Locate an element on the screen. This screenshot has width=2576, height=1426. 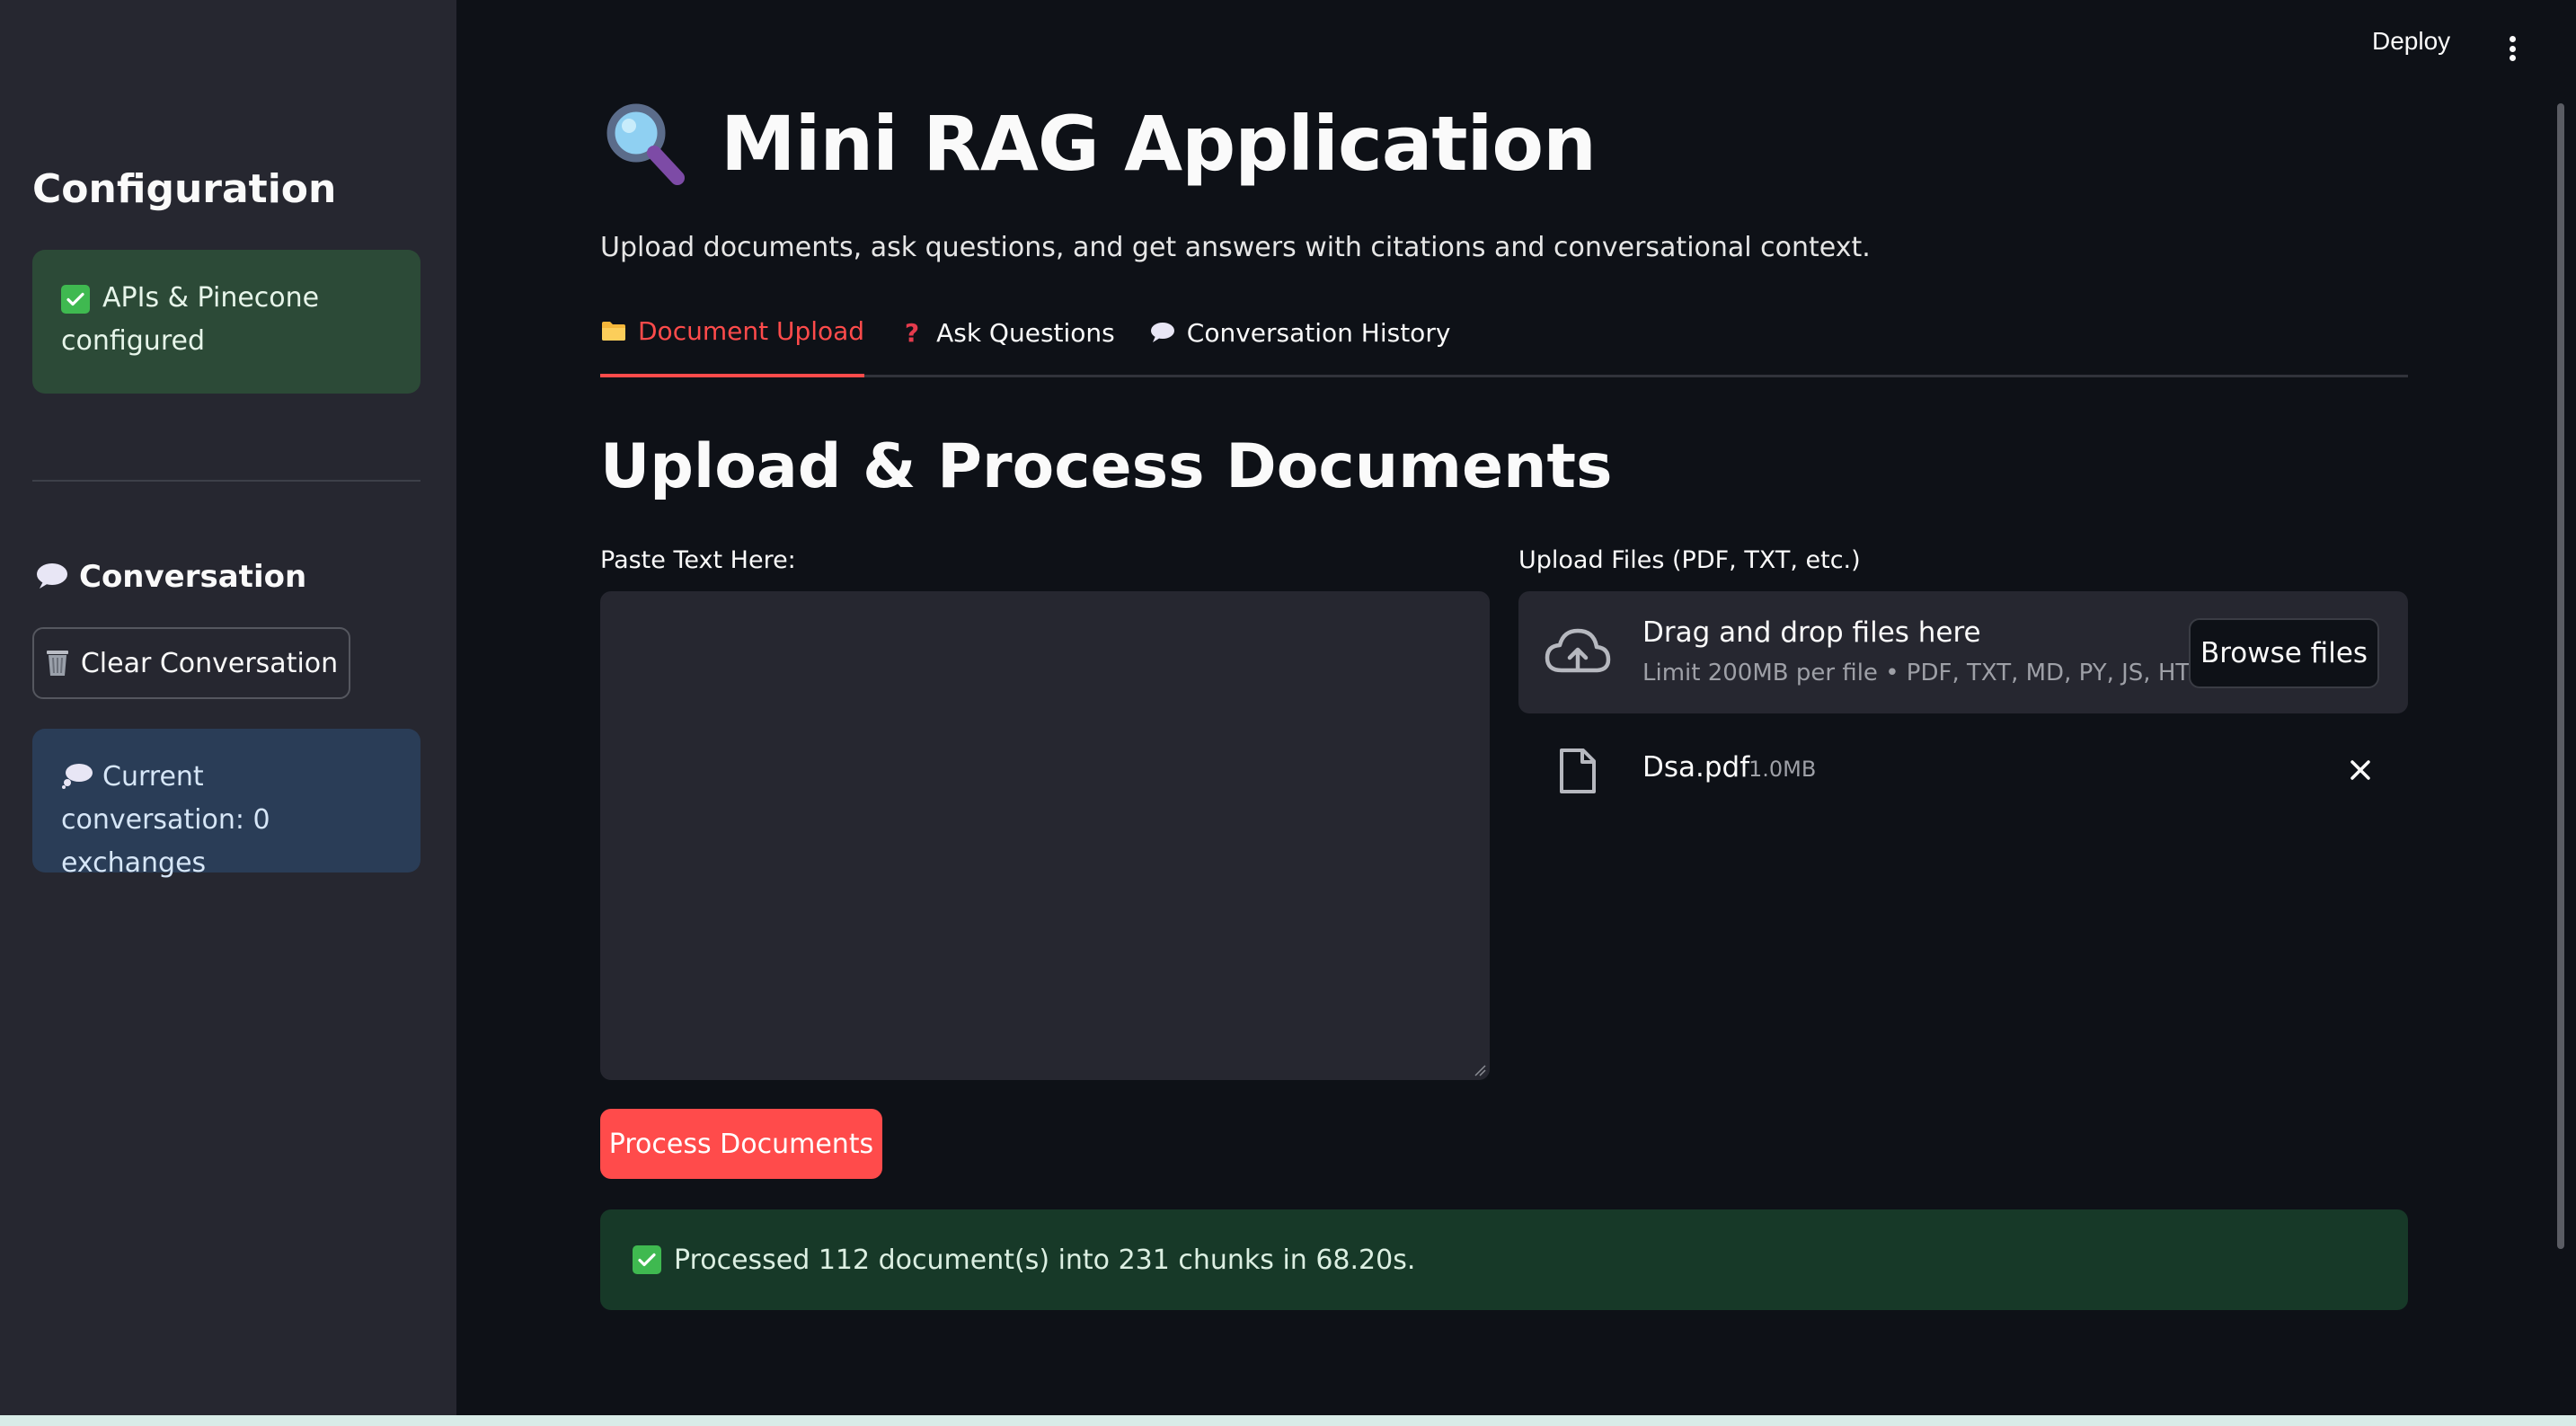
folder-icon is located at coordinates (613, 331).